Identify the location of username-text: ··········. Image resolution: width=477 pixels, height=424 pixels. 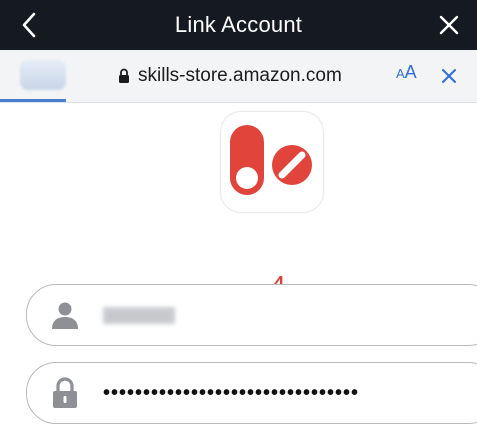
(139, 315).